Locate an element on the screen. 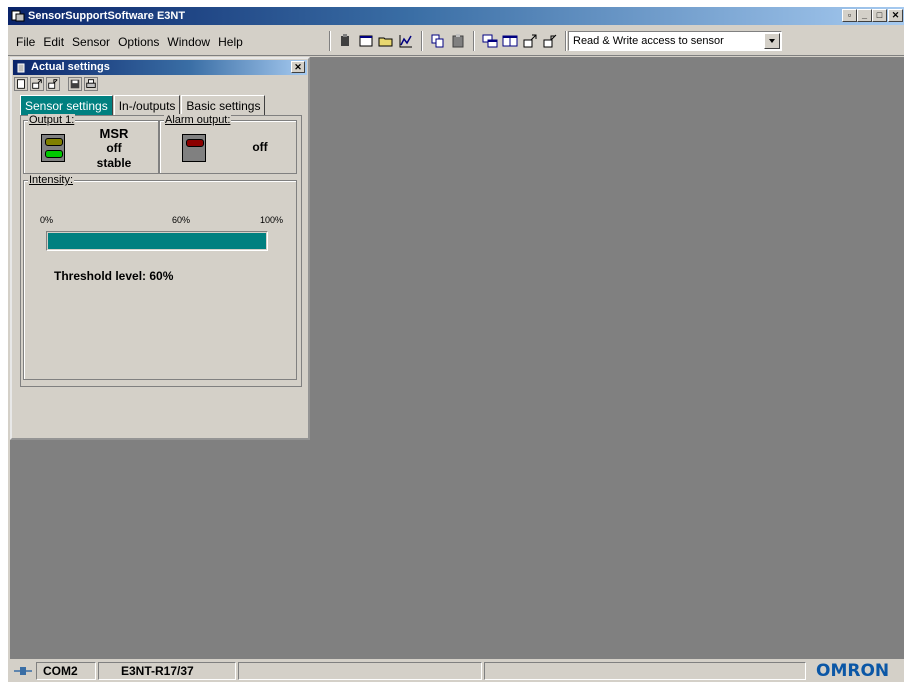 The height and width of the screenshot is (682, 904). scale-threshold-label: 60% is located at coordinates (181, 220).